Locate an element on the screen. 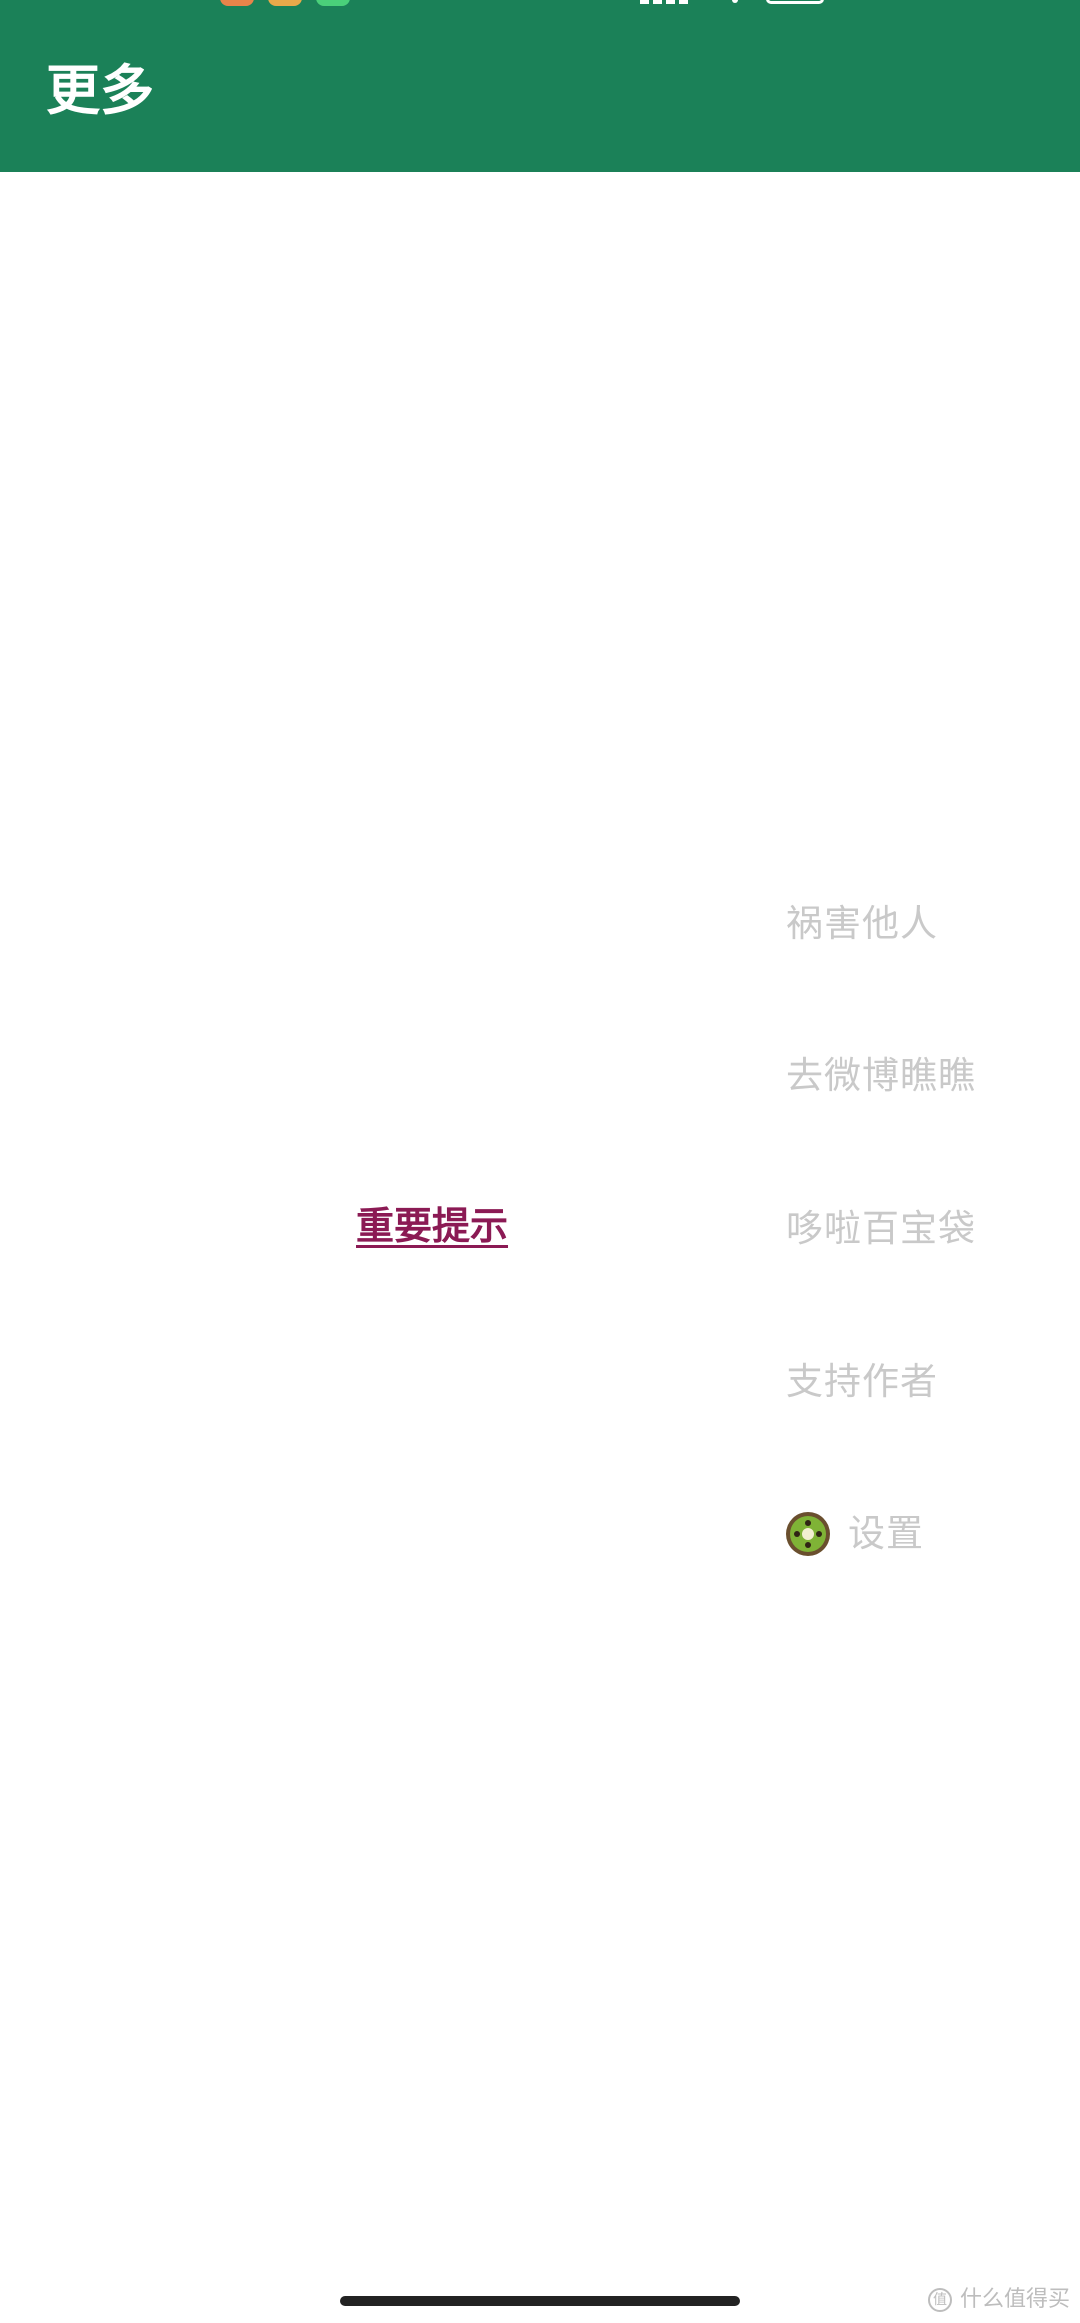  home-indicator is located at coordinates (540, 2301).